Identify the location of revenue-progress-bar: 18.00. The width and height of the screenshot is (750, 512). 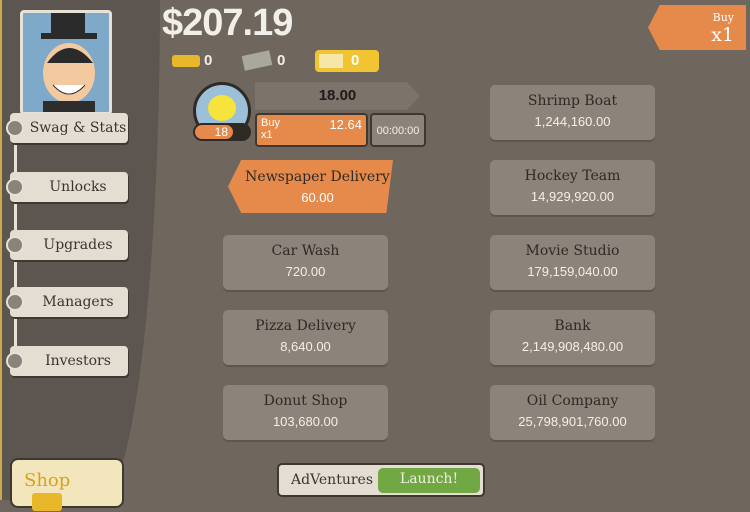
(337, 96).